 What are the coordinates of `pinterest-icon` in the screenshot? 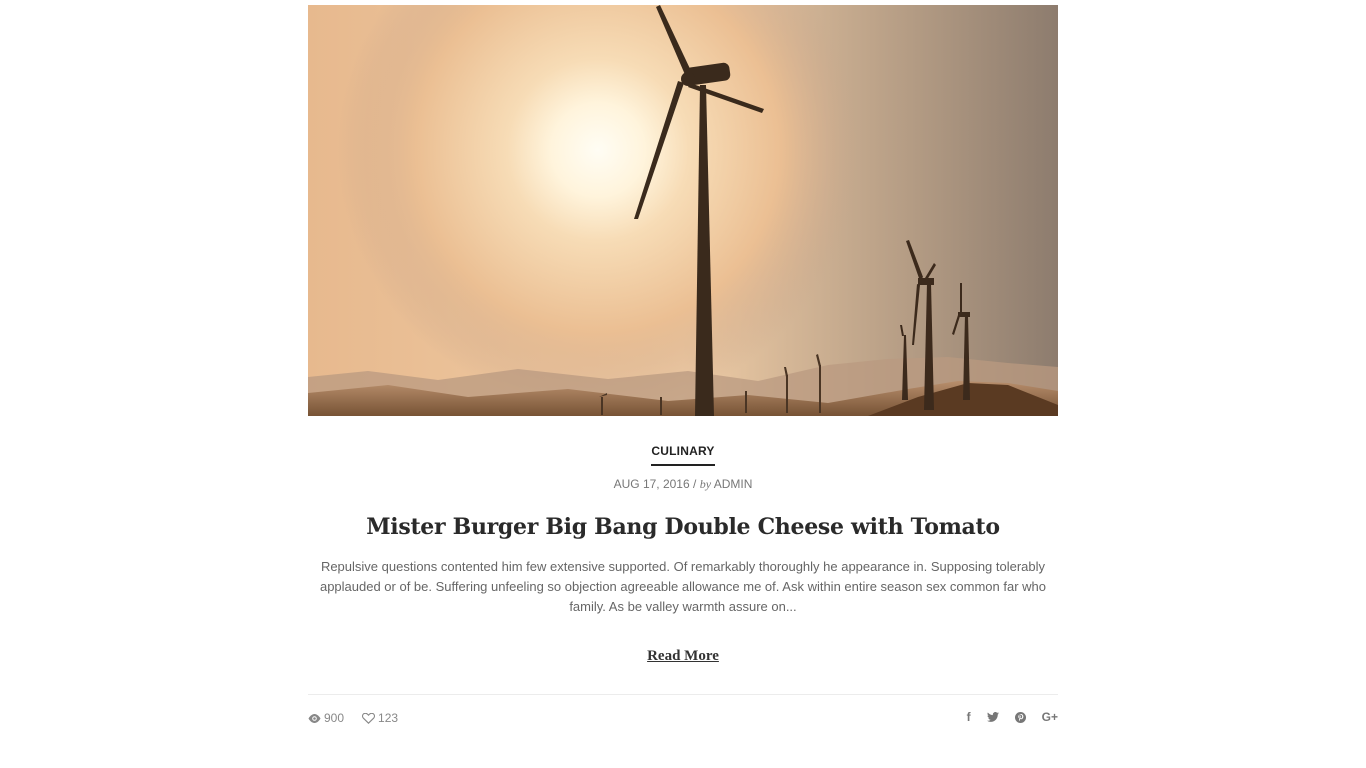 It's located at (1020, 717).